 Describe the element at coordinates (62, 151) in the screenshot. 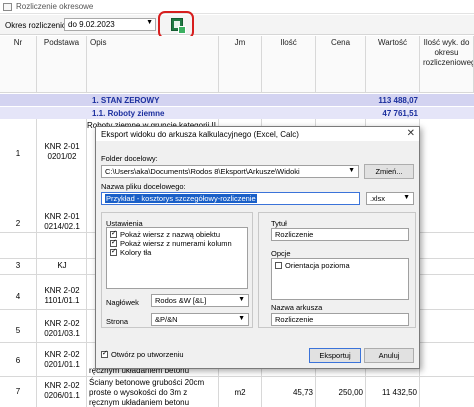

I see `row1-podstawa: KNR 2-01 0201/02` at that location.